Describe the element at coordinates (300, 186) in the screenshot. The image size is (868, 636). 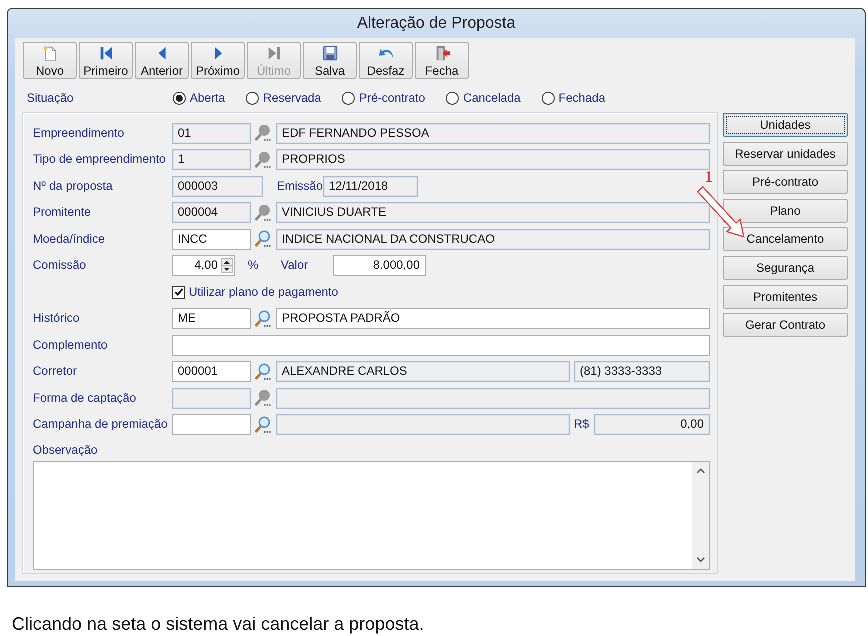
I see `field-label: Emissão` at that location.